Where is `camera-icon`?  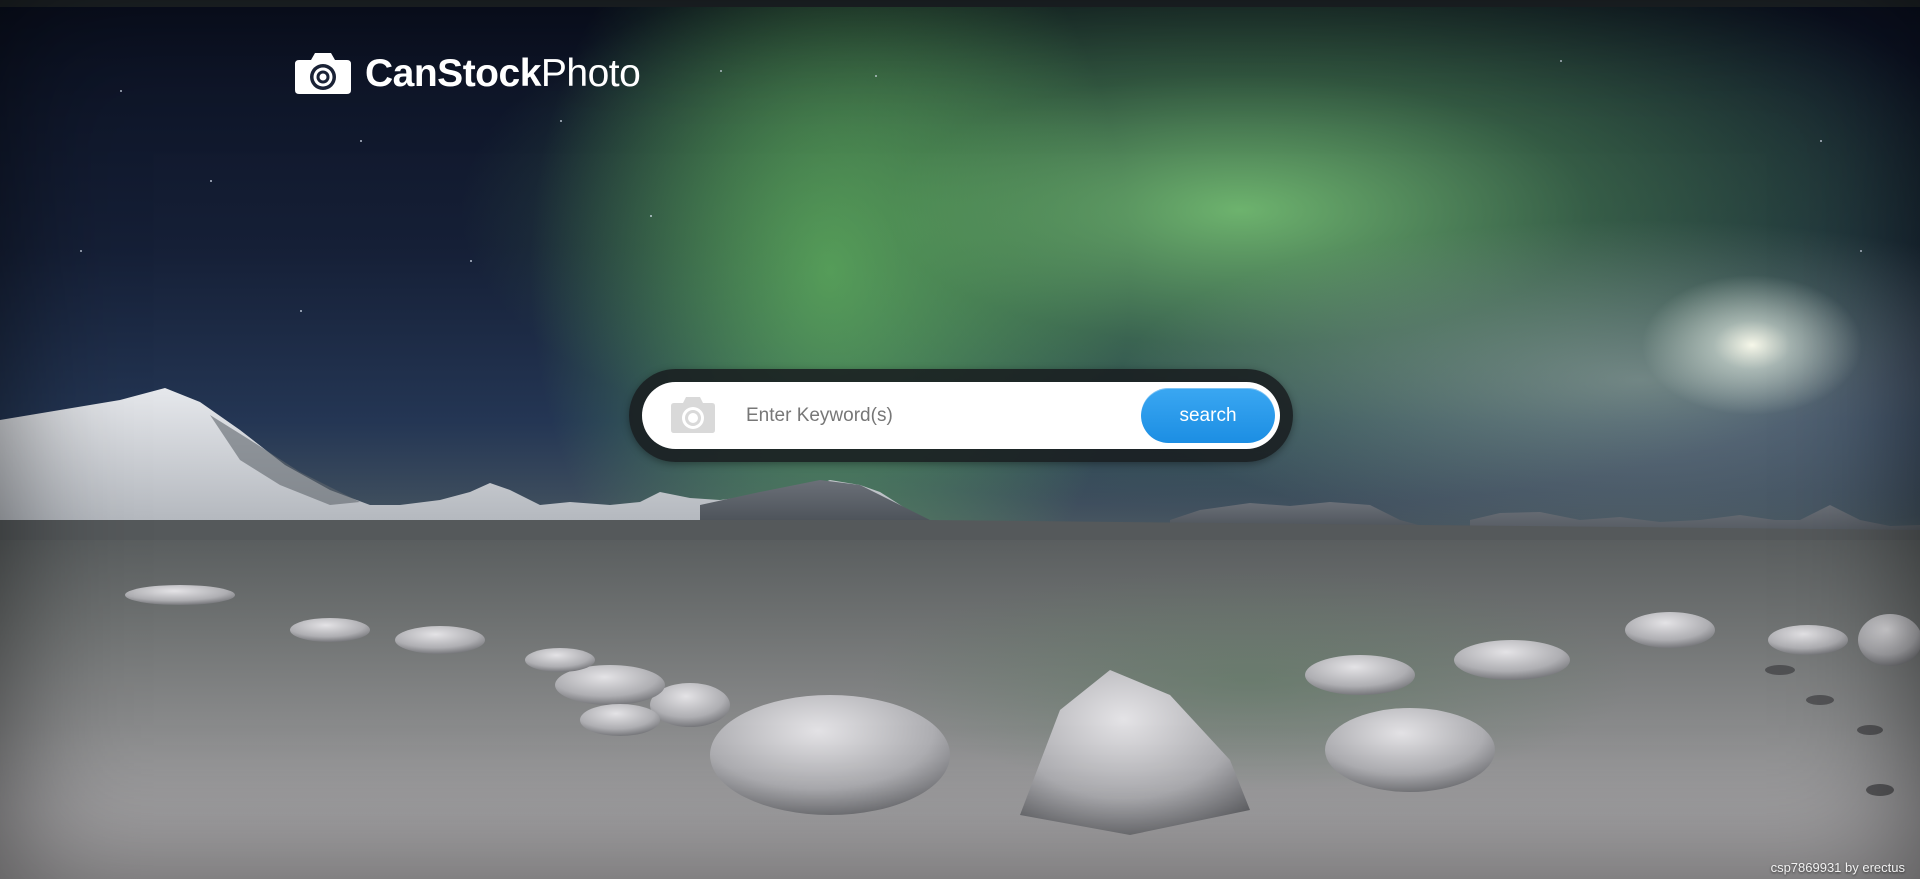
camera-icon is located at coordinates (693, 415).